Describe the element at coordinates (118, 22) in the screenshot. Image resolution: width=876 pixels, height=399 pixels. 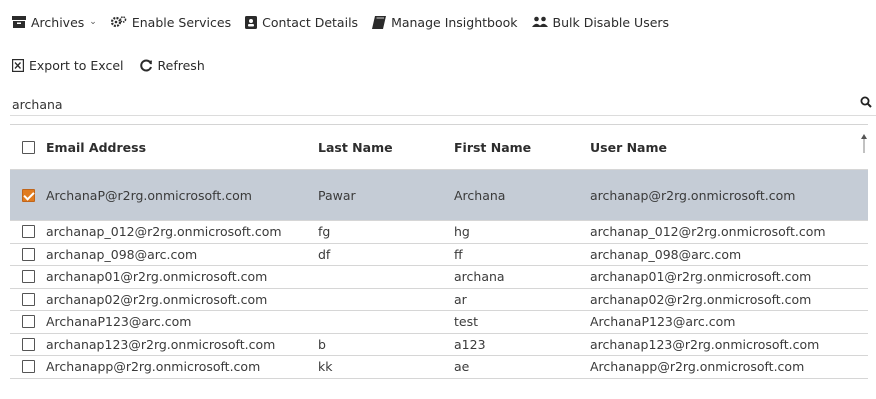
I see `gear-icon` at that location.